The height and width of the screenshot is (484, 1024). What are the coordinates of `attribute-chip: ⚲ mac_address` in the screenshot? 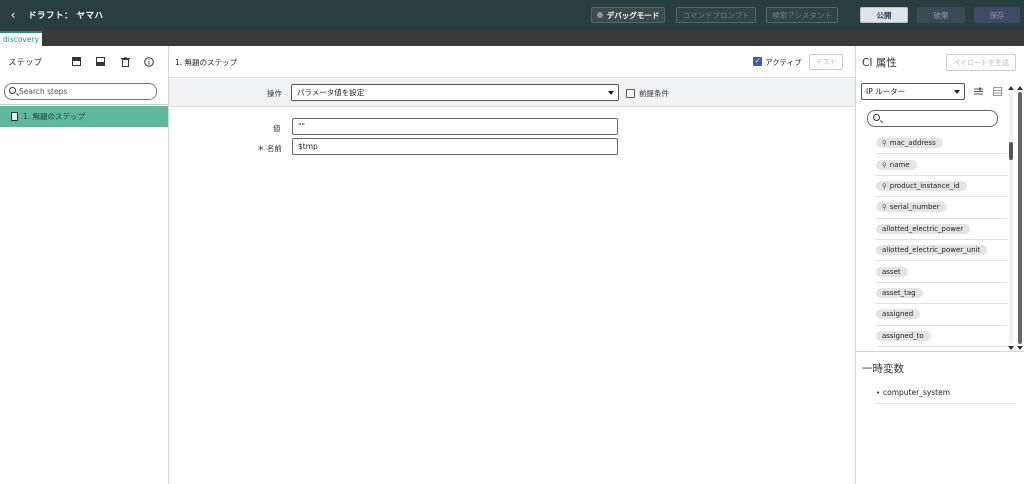 It's located at (909, 143).